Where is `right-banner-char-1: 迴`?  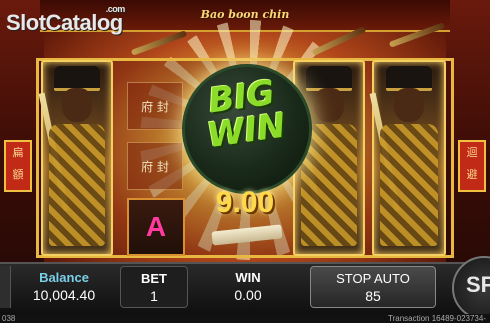 right-banner-char-1: 迴 is located at coordinates (472, 152).